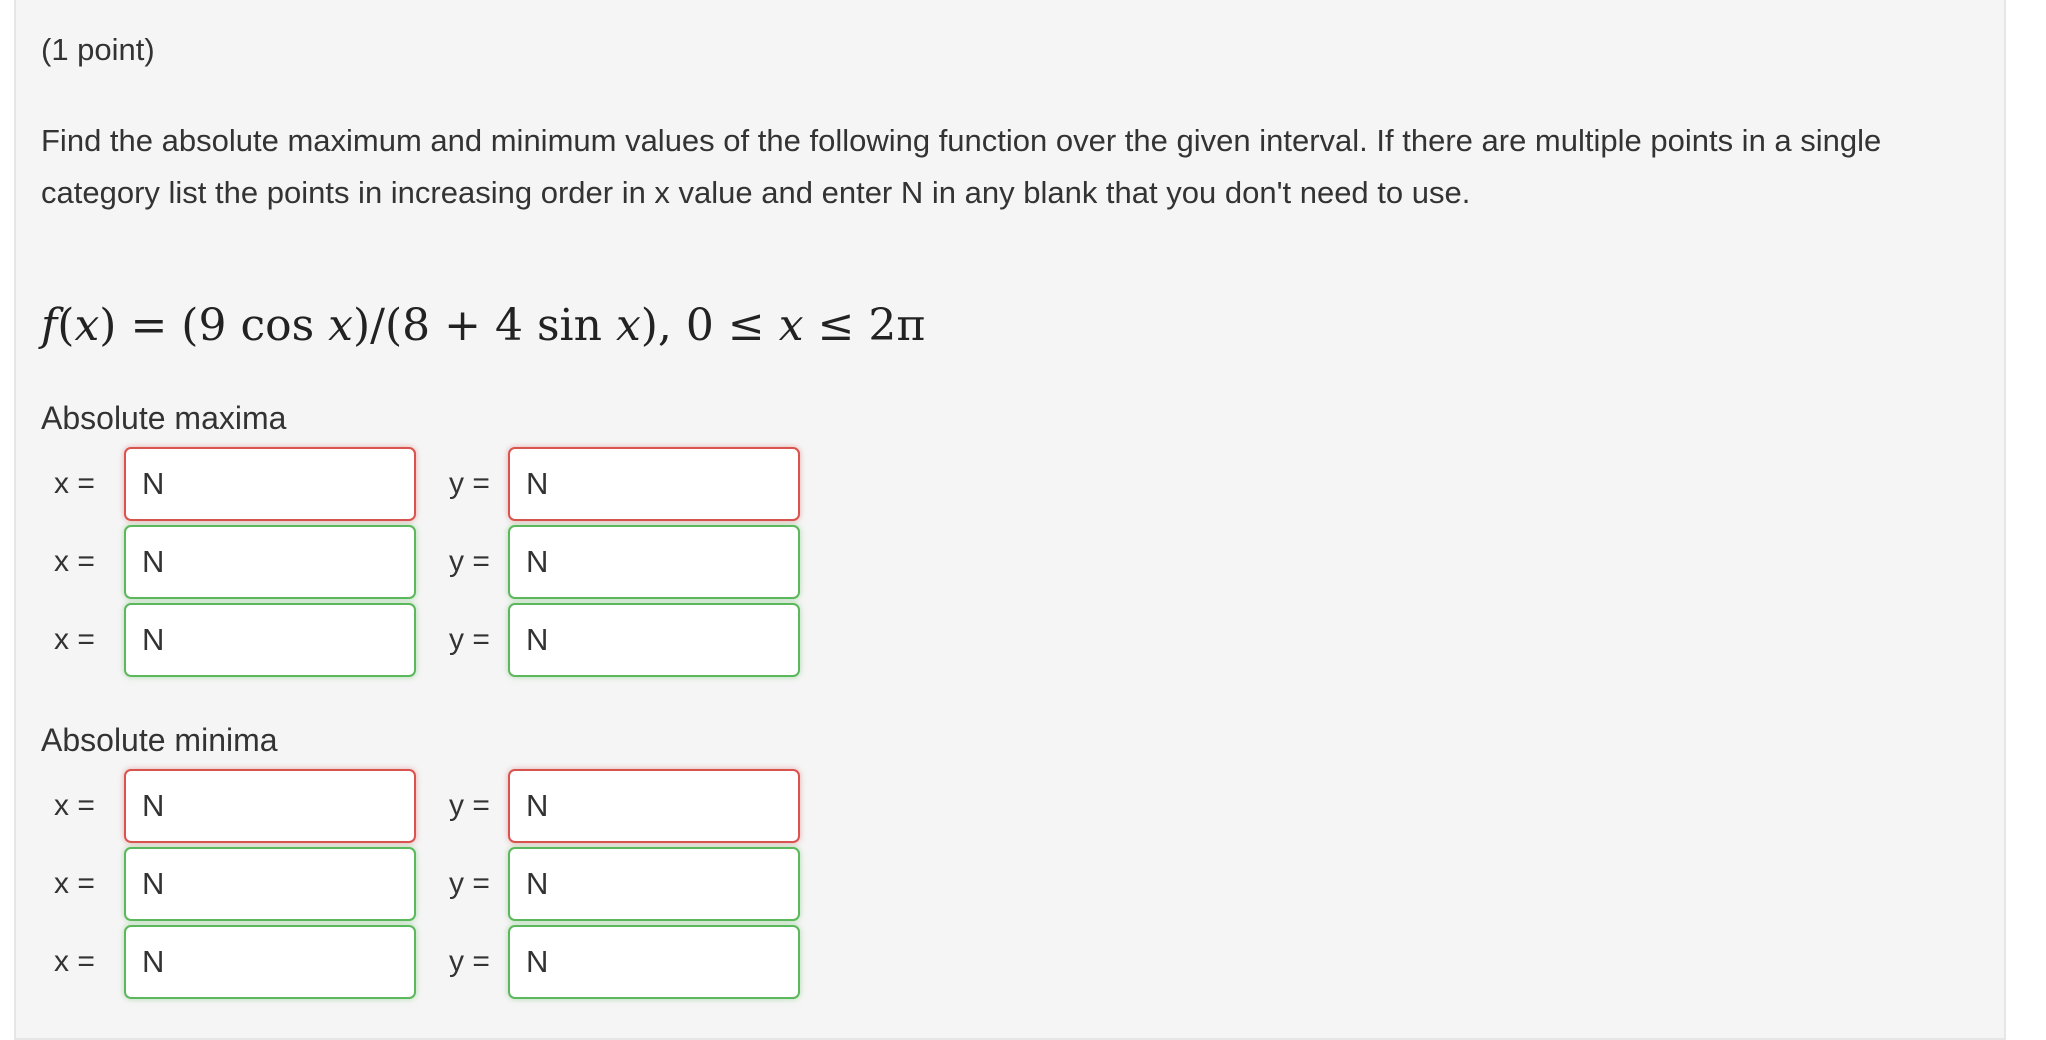  Describe the element at coordinates (159, 740) in the screenshot. I see `minima-title: Absolute minima` at that location.